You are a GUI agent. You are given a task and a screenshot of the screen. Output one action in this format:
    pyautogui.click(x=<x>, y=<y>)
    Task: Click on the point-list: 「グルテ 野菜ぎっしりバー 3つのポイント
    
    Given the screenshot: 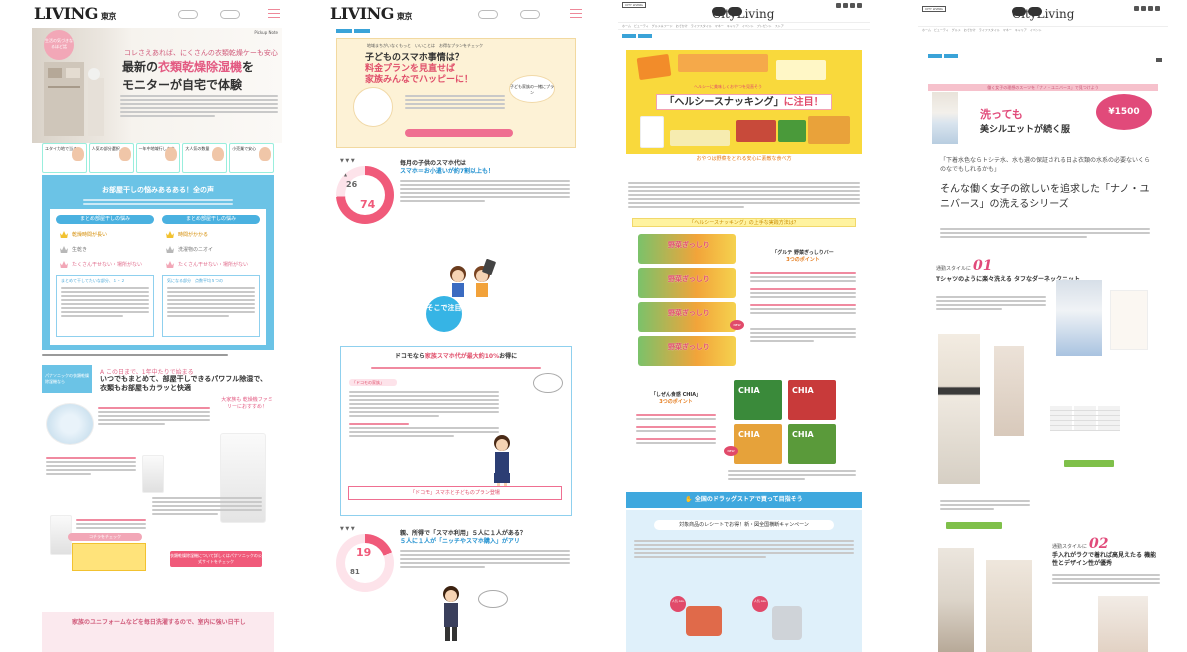 What is the action you would take?
    pyautogui.click(x=803, y=297)
    